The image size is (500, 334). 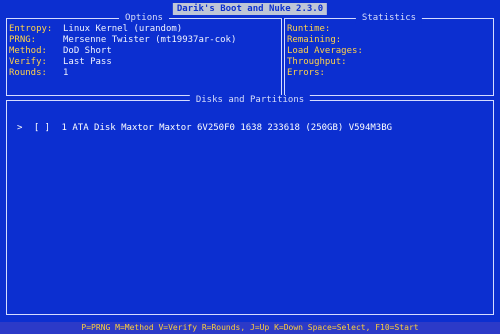 I want to click on stat-load-averages: Load Averages:, so click(x=325, y=51).